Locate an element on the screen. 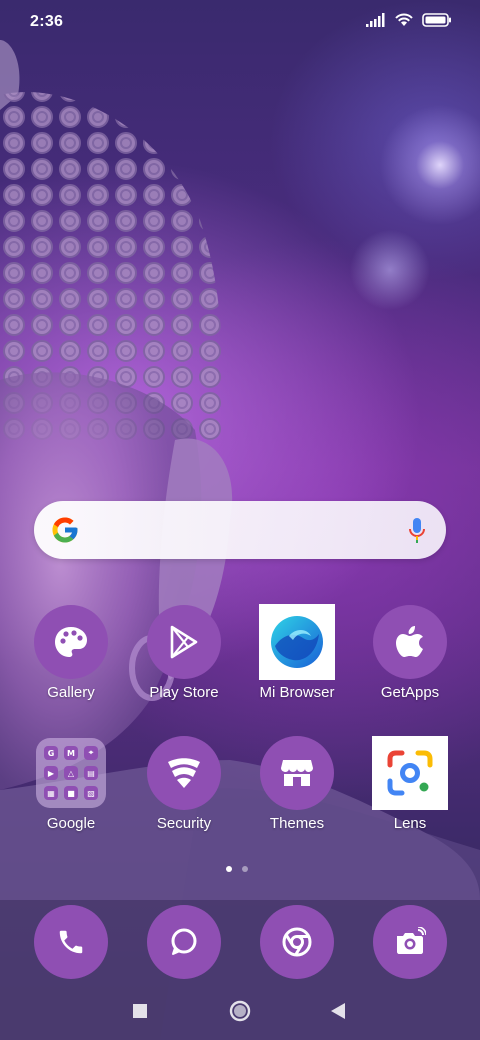 This screenshot has height=1040, width=480. mini-youtube-icon: ▶ is located at coordinates (51, 773).